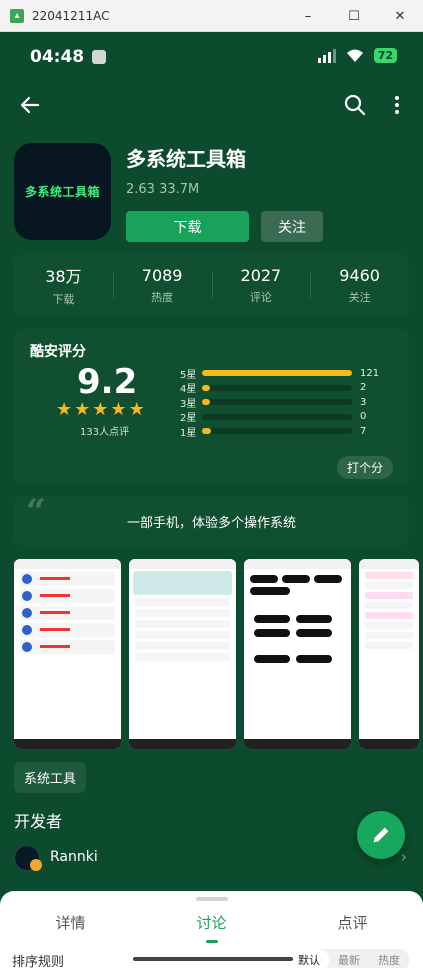 This screenshot has width=423, height=968. Describe the element at coordinates (187, 226) in the screenshot. I see `download-button: 下载` at that location.